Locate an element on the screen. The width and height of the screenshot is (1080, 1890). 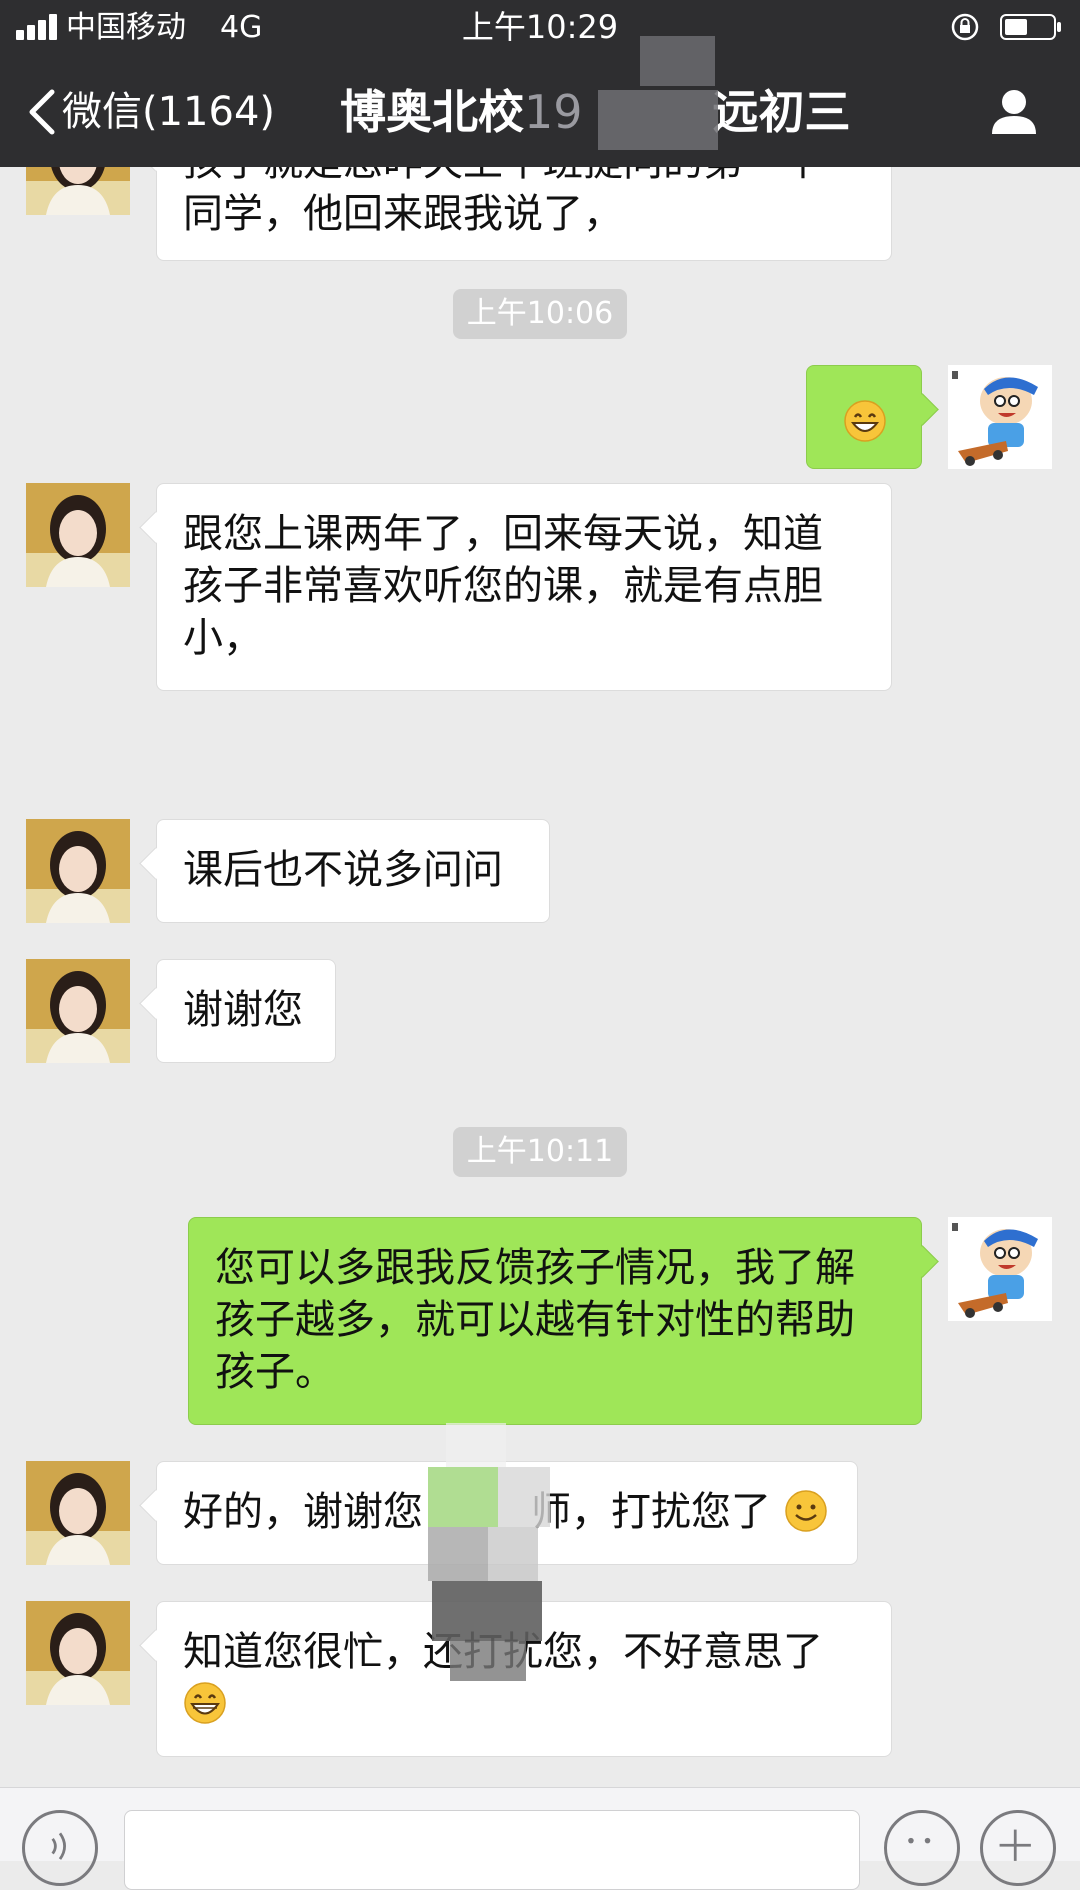
plus-sign-icon is located at coordinates (1015, 1845).